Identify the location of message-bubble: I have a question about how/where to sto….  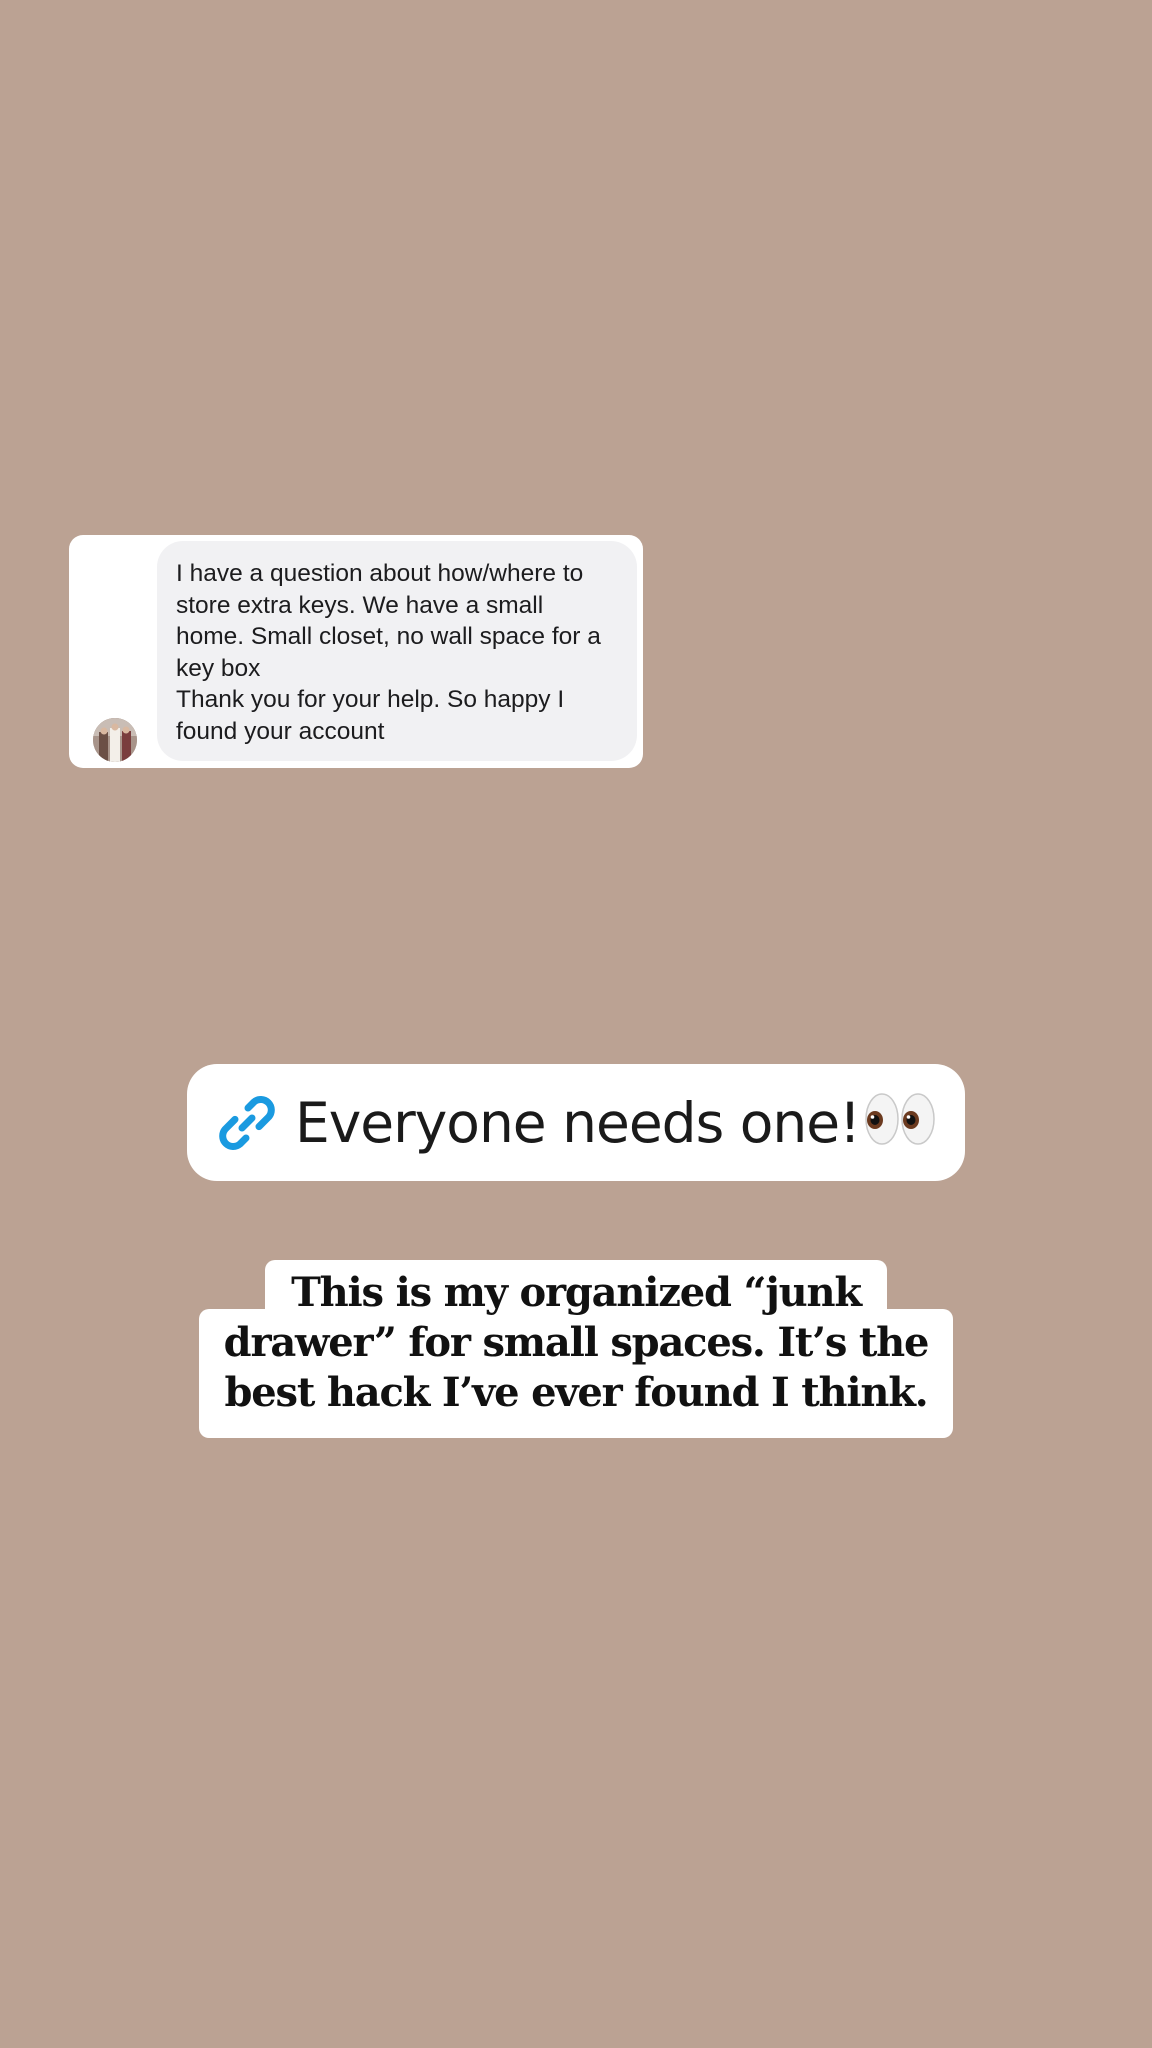
(397, 651).